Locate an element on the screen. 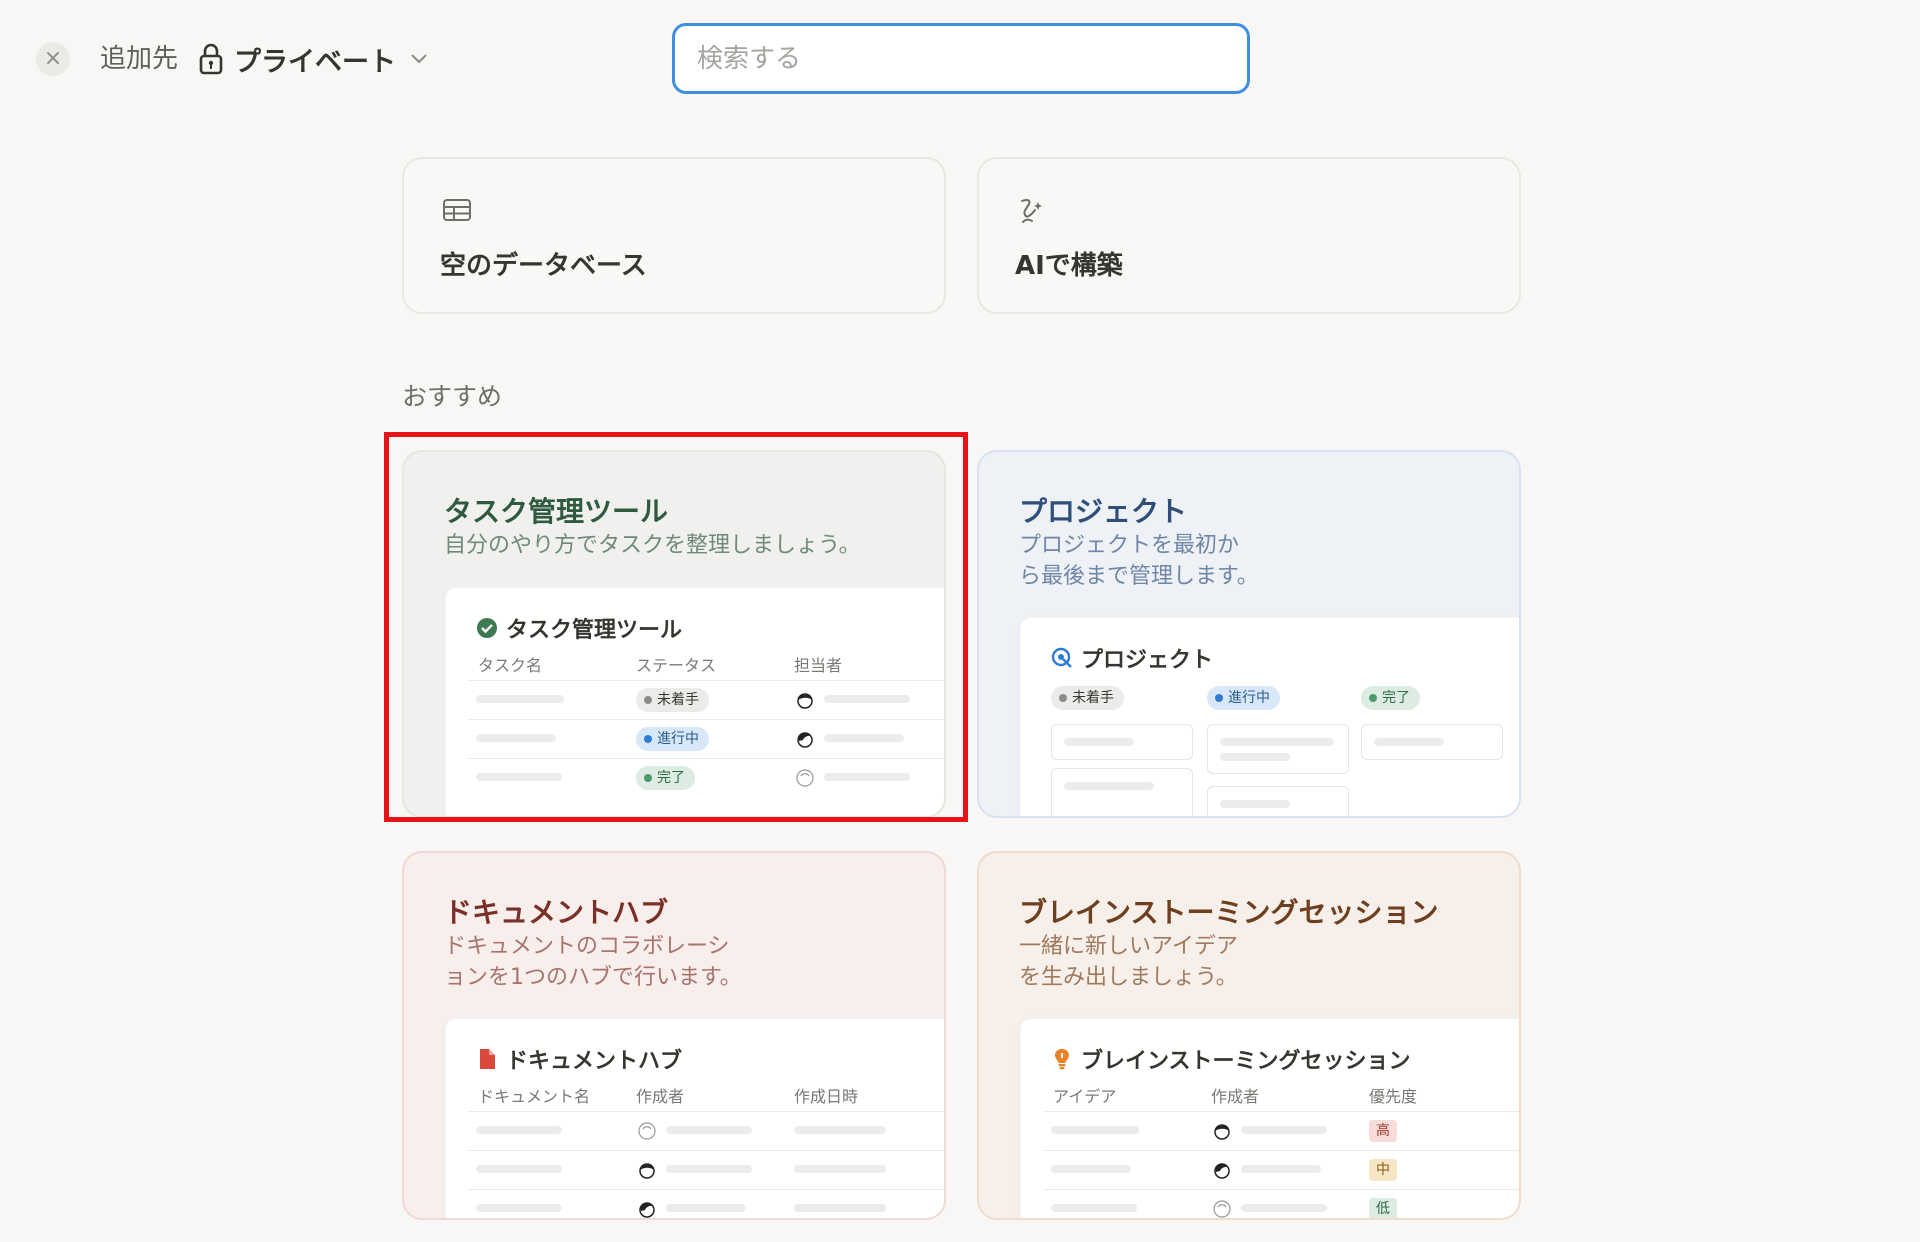 This screenshot has width=1920, height=1242. group-badge: 未着手 is located at coordinates (1087, 698).